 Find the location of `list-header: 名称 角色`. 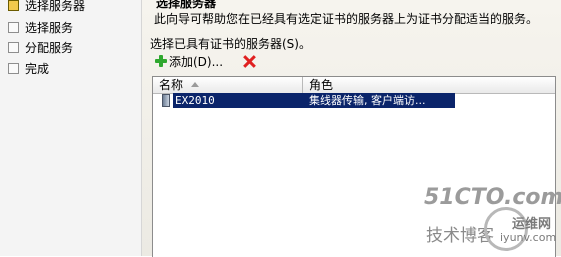

list-header: 名称 角色 is located at coordinates (354, 85).